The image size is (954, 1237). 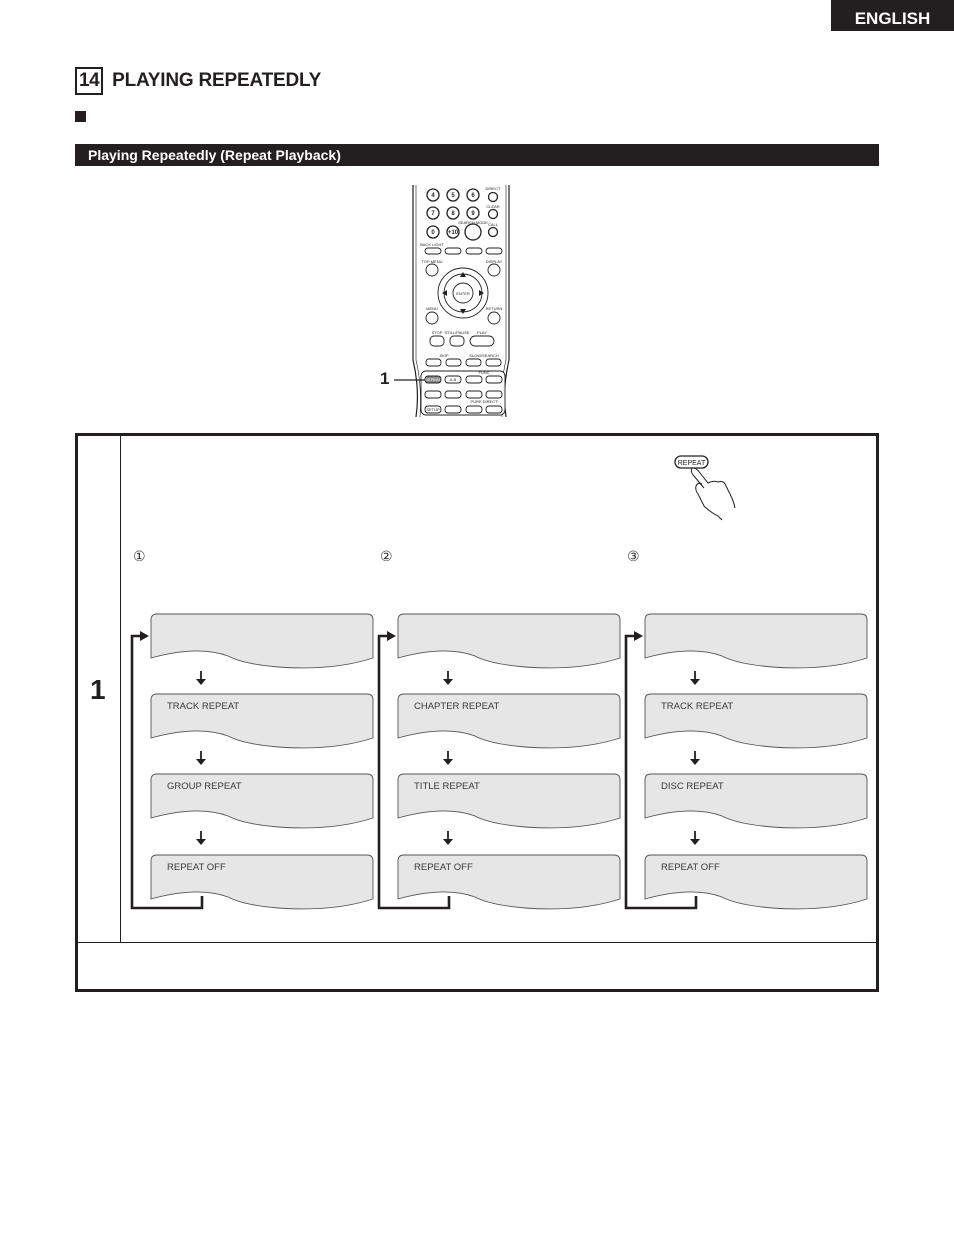 What do you see at coordinates (483, 372) in the screenshot?
I see `svg-text: FUNC` at bounding box center [483, 372].